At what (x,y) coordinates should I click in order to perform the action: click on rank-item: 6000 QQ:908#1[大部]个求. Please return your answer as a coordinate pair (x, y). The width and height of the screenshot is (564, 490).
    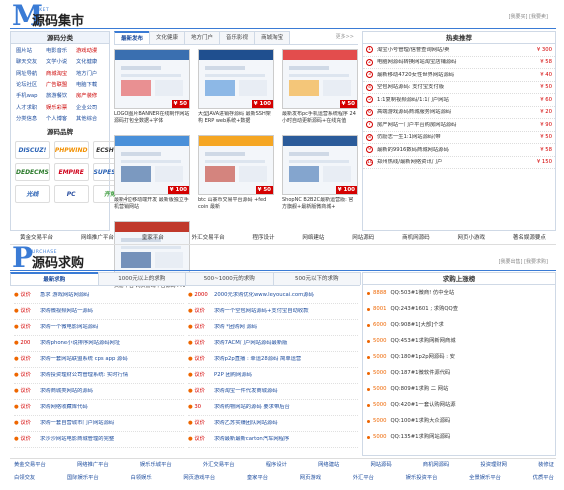
    Looking at the image, I should click on (459, 325).